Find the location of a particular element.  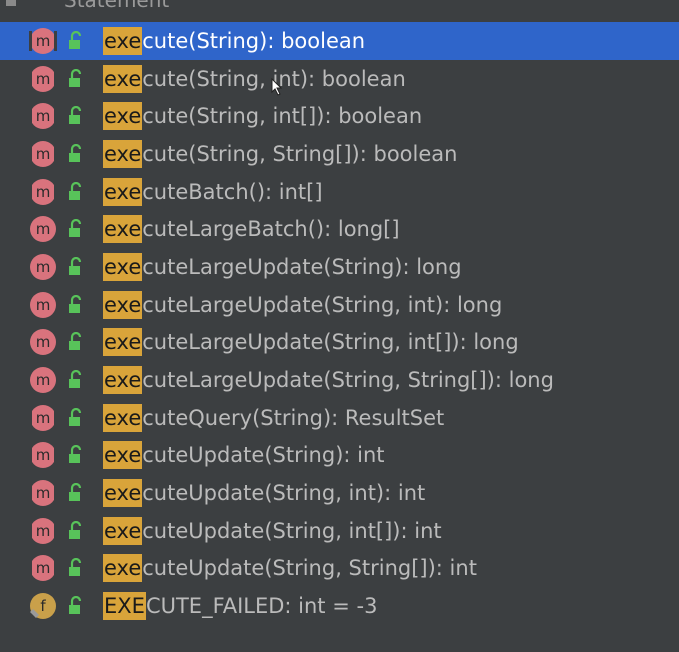

list-item: m execute(String, String[]): boolean is located at coordinates (339, 154).